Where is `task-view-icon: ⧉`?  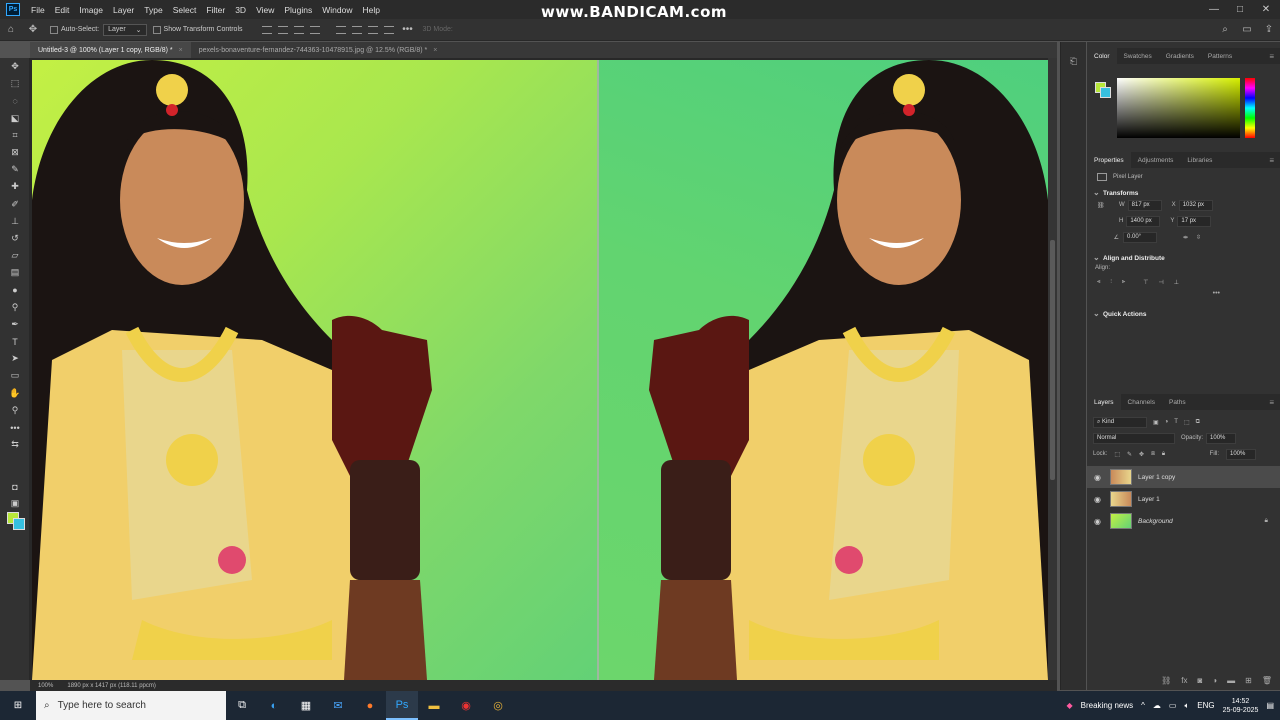
task-view-icon: ⧉ is located at coordinates (242, 705).